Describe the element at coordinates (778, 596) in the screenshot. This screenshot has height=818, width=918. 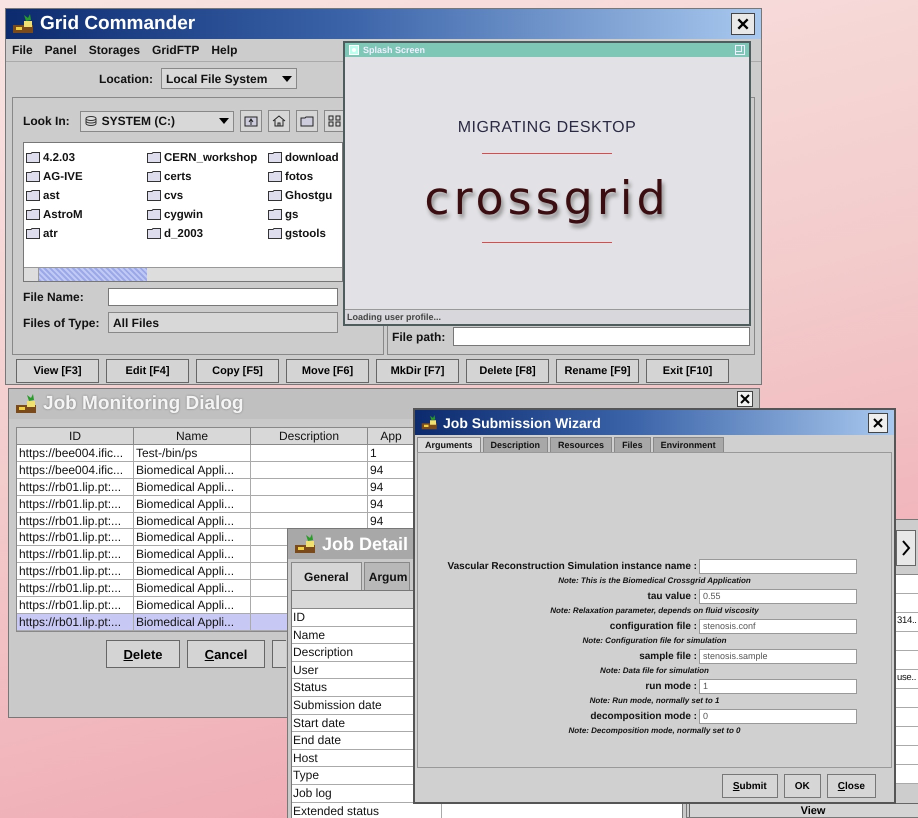
I see `input-field: 0.55` at that location.